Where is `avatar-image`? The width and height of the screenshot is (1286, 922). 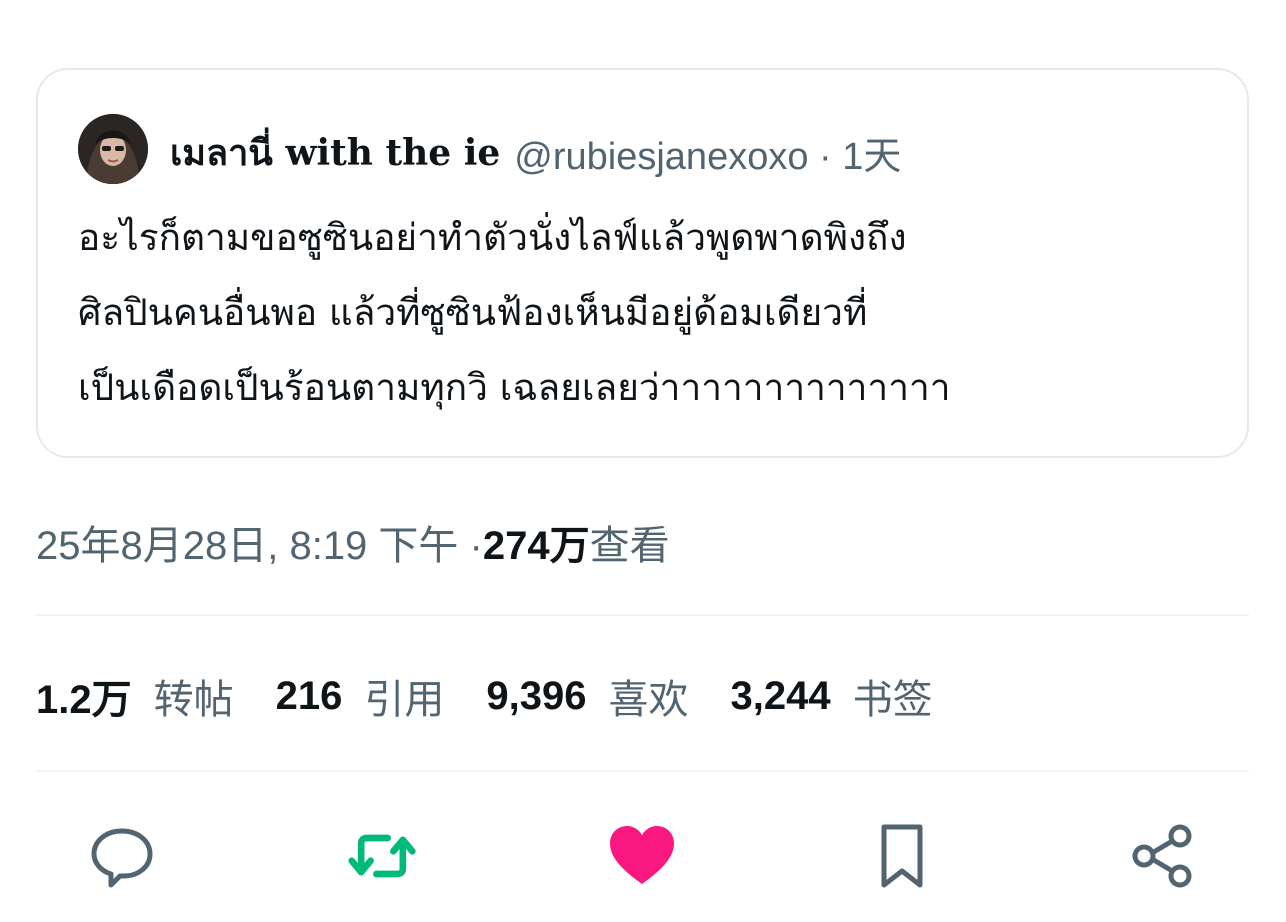 avatar-image is located at coordinates (113, 149).